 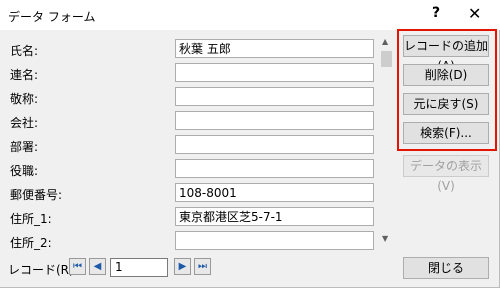 I want to click on record-label: レコード(R):, so click(x=43, y=270).